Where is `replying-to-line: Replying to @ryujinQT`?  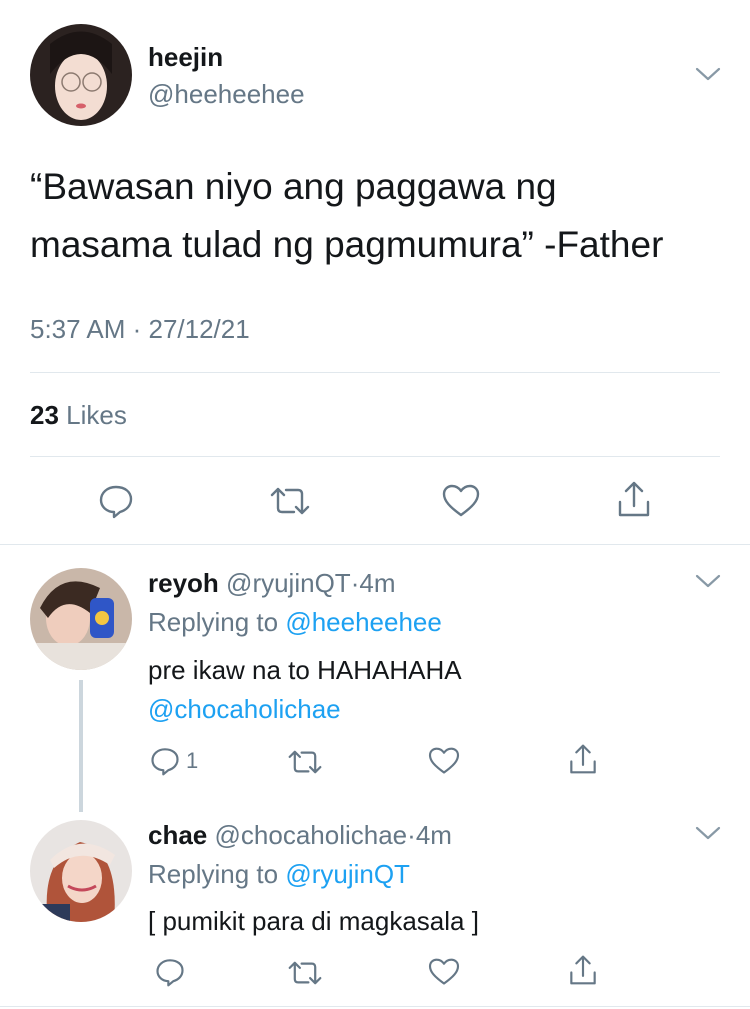 replying-to-line: Replying to @ryujinQT is located at coordinates (279, 874).